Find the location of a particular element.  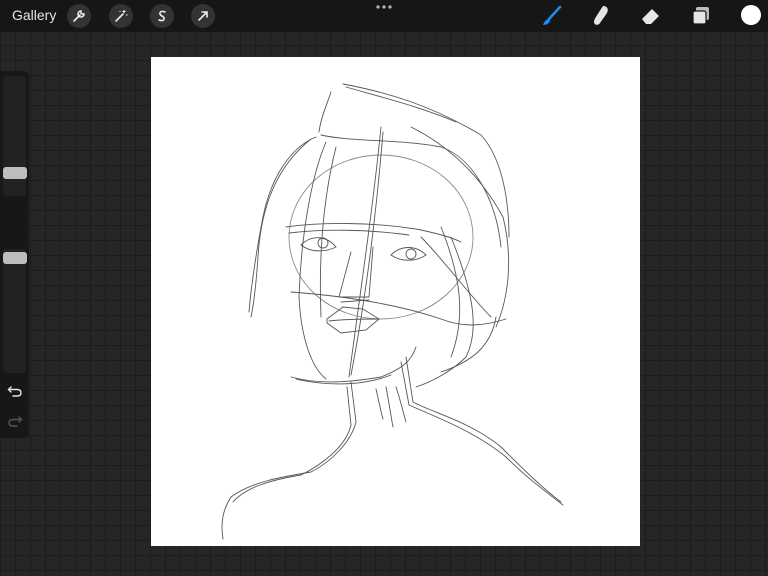

arrow-cursor-icon is located at coordinates (203, 16).